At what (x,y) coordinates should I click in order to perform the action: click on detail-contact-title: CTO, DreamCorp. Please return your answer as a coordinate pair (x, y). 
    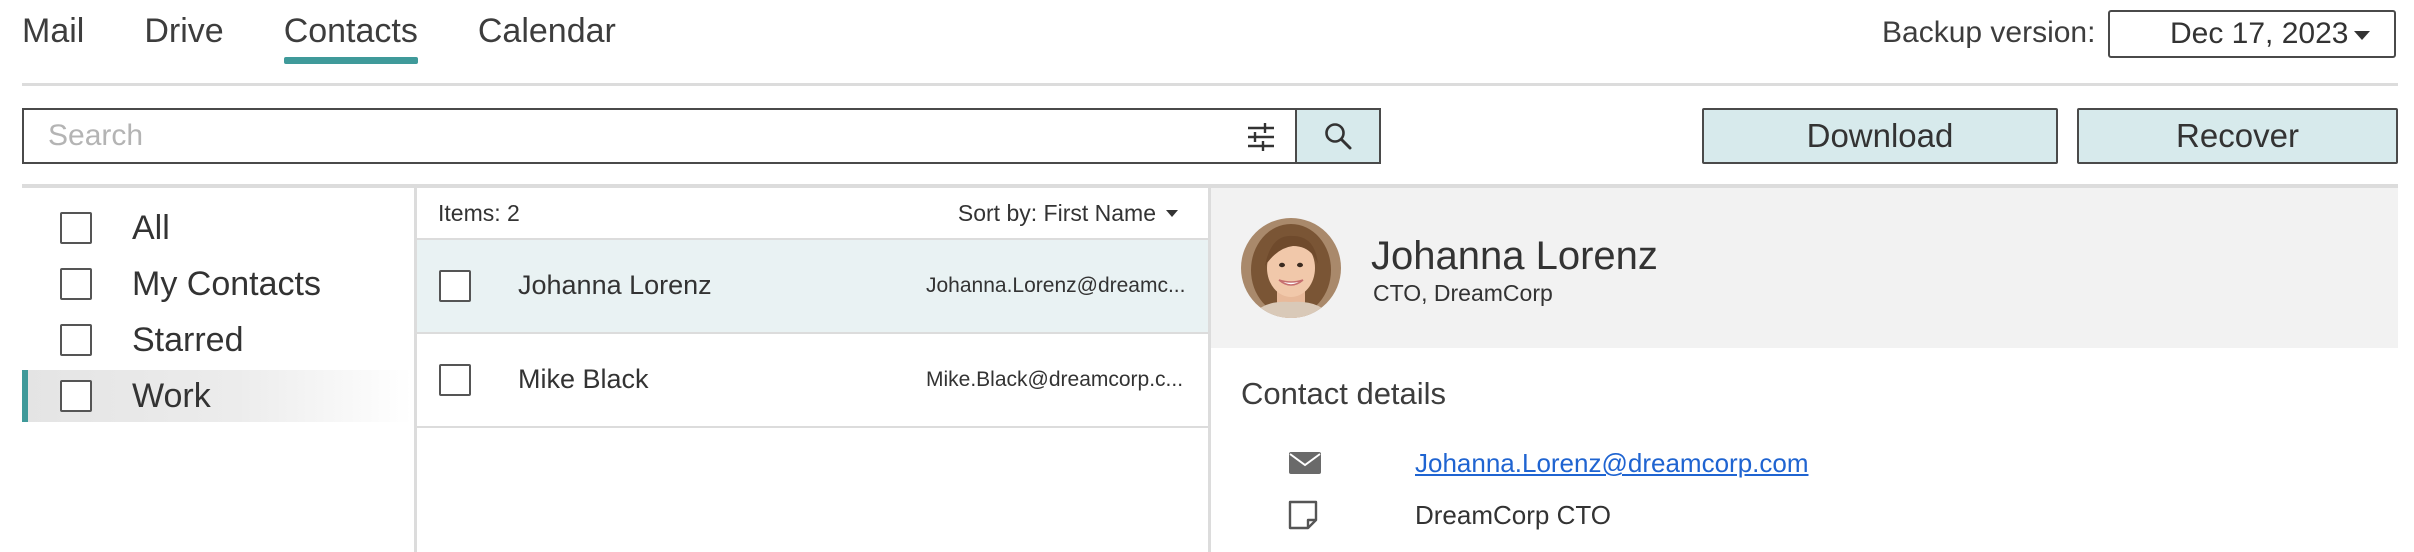
    Looking at the image, I should click on (1463, 293).